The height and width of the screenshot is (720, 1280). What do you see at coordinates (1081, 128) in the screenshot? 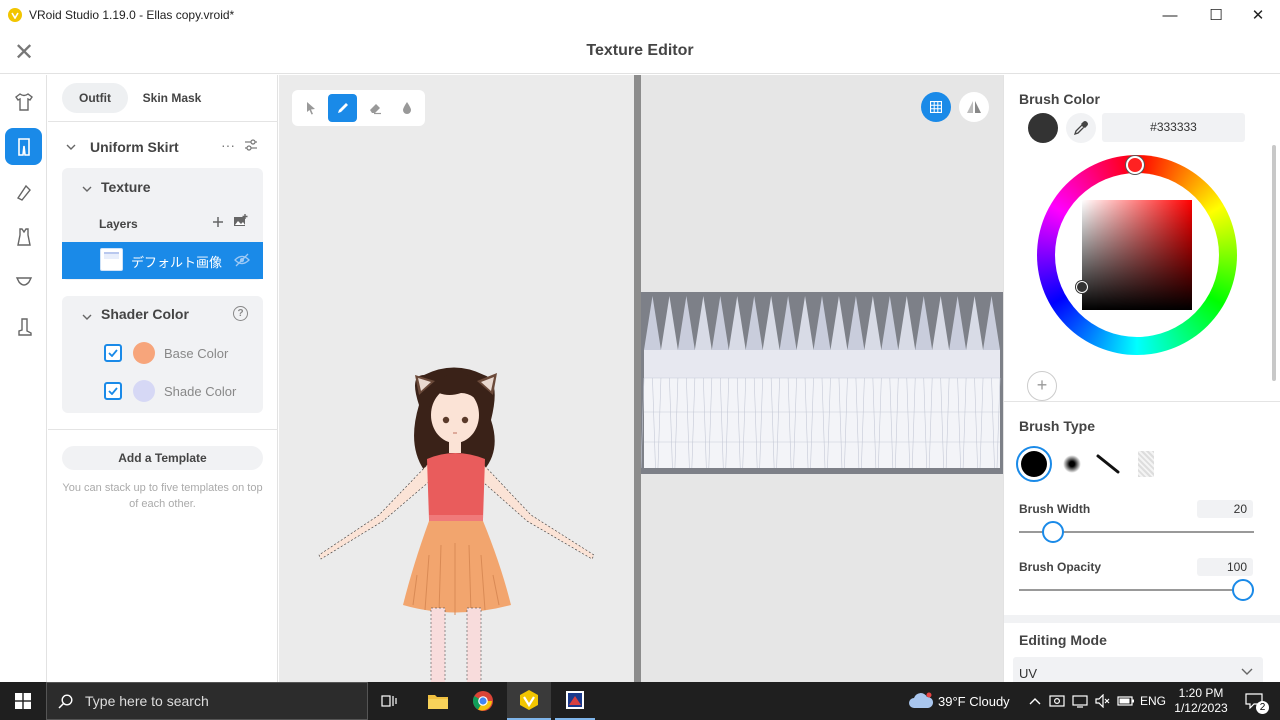
I see `eyedropper-button` at bounding box center [1081, 128].